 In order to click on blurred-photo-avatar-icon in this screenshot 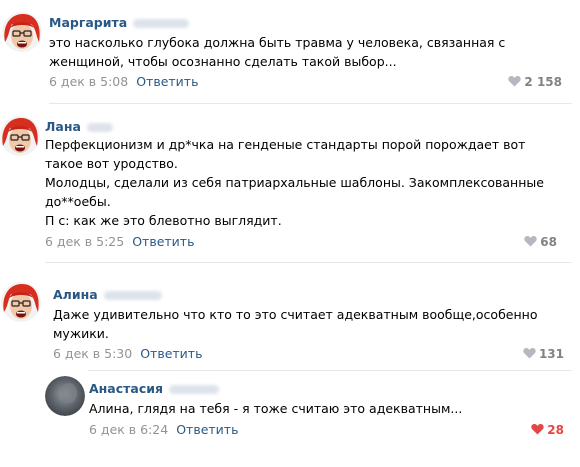, I will do `click(65, 396)`.